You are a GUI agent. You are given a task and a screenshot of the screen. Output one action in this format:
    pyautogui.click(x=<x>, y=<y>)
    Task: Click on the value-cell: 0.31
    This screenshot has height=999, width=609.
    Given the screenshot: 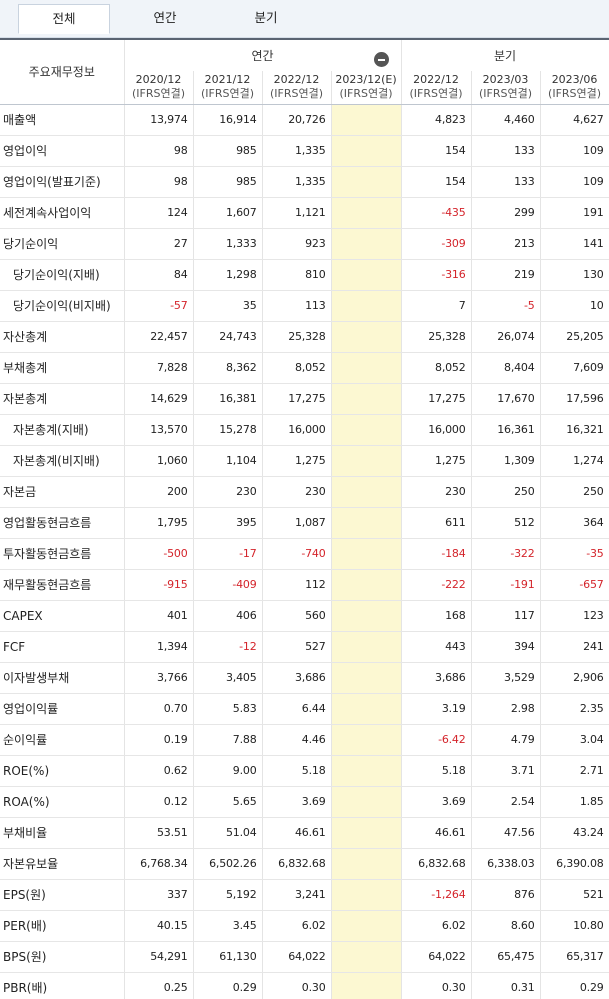 What is the action you would take?
    pyautogui.click(x=506, y=985)
    